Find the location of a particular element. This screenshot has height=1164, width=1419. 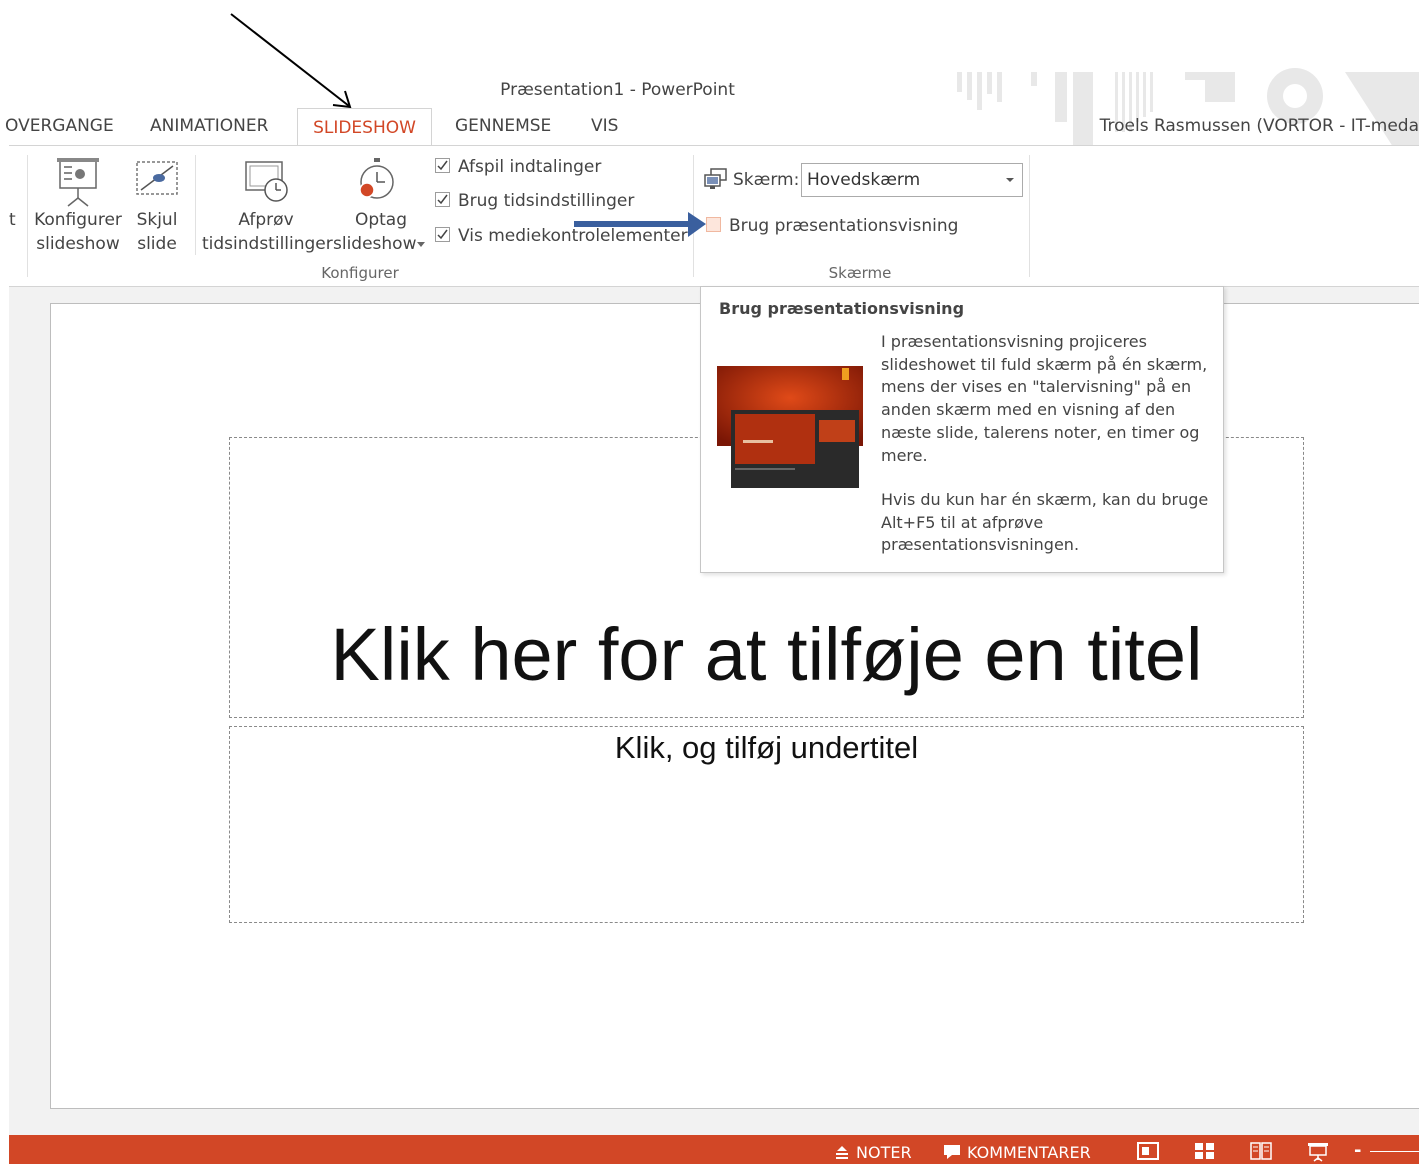

zoom-slider is located at coordinates (1394, 1151).